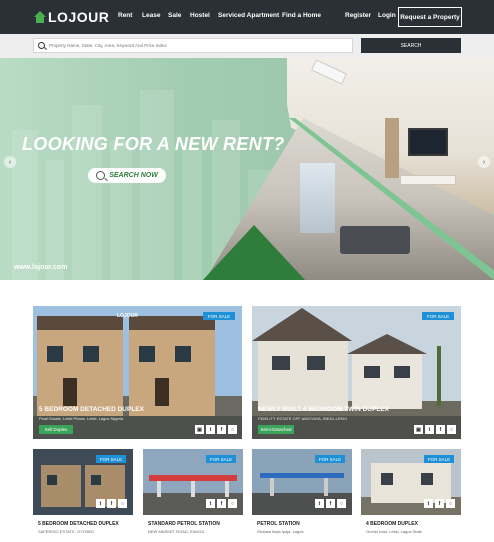 The width and height of the screenshot is (494, 542). What do you see at coordinates (394, 531) in the screenshot?
I see `listing-address: Orchid road, Lekki, Lagos State` at bounding box center [394, 531].